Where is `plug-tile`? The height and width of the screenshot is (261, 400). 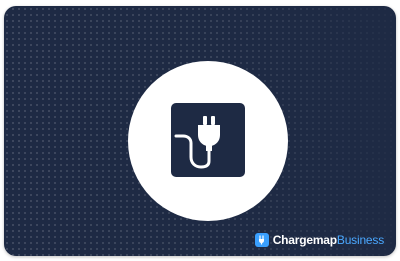
plug-tile is located at coordinates (208, 140).